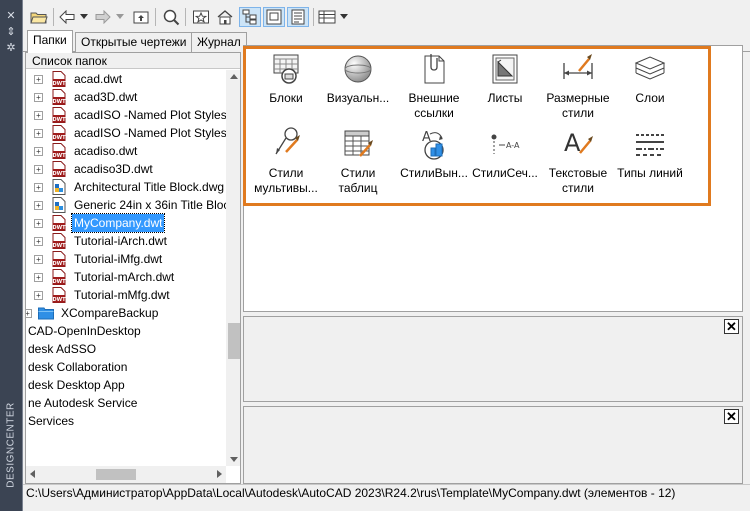 This screenshot has height=511, width=750. Describe the element at coordinates (650, 78) in the screenshot. I see `content-item: Слои` at that location.